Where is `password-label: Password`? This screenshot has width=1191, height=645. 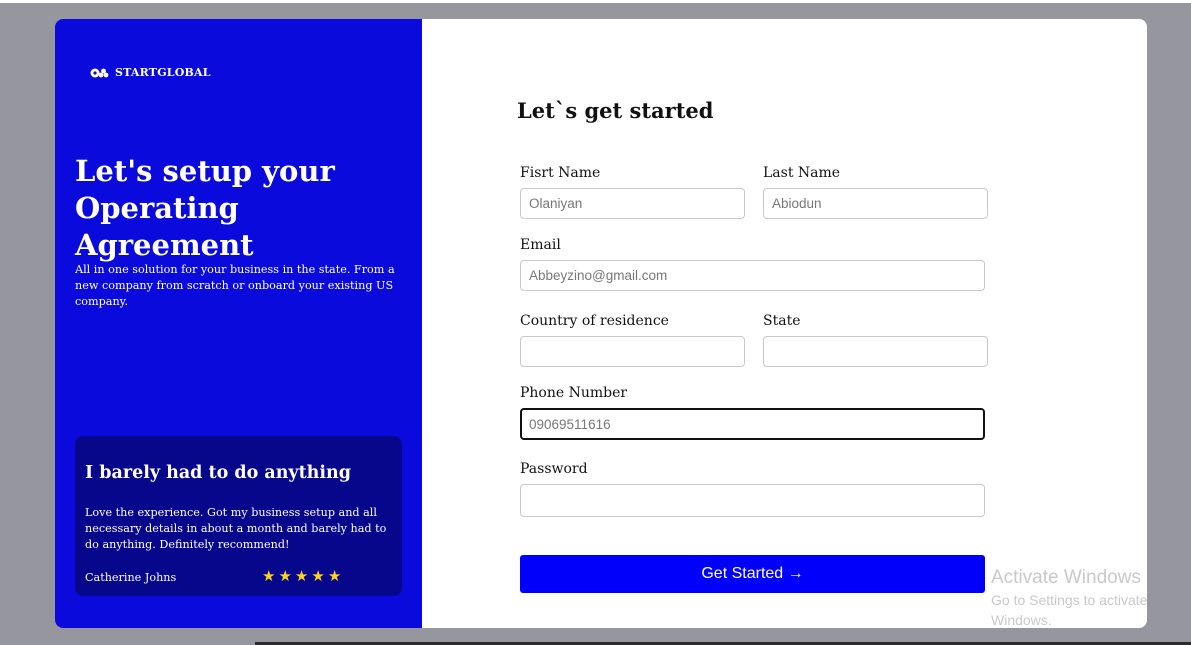 password-label: Password is located at coordinates (554, 469).